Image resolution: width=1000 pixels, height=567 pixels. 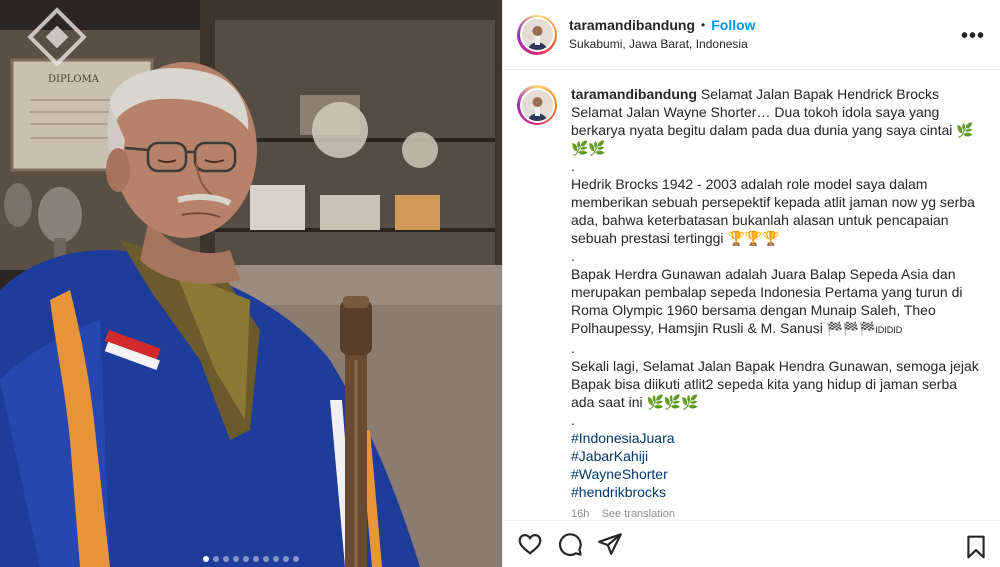 What do you see at coordinates (251, 559) in the screenshot?
I see `carousel-dots` at bounding box center [251, 559].